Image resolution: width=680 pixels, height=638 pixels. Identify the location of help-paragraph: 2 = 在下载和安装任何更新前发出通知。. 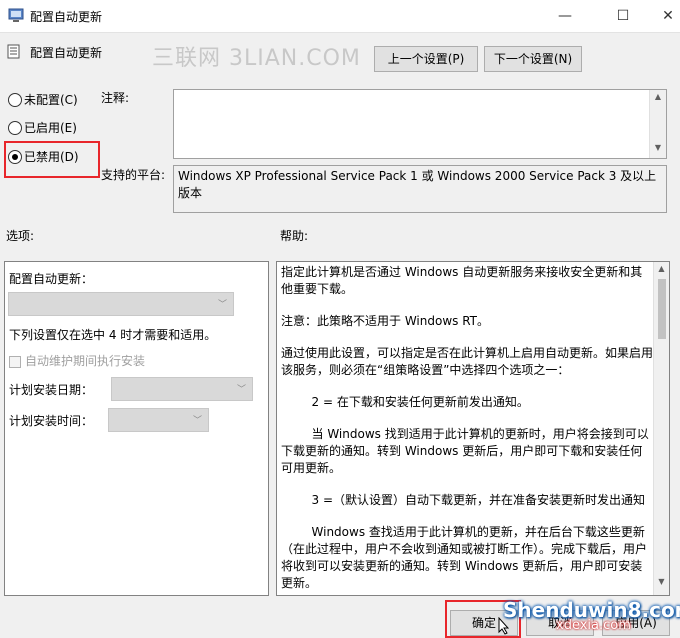
(405, 402).